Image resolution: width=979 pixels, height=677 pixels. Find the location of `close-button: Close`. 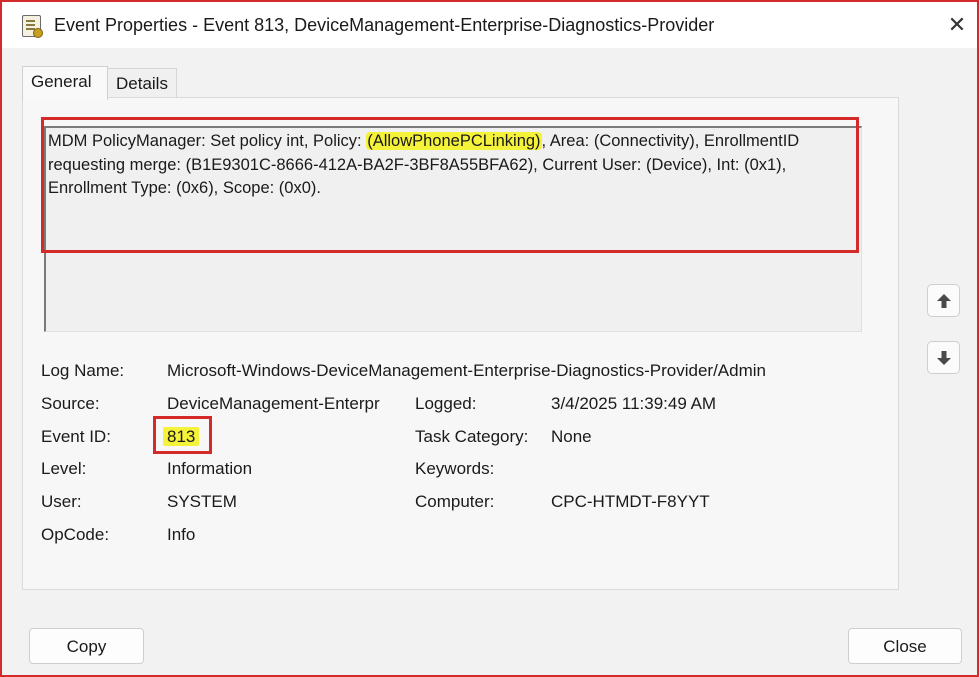

close-button: Close is located at coordinates (905, 646).